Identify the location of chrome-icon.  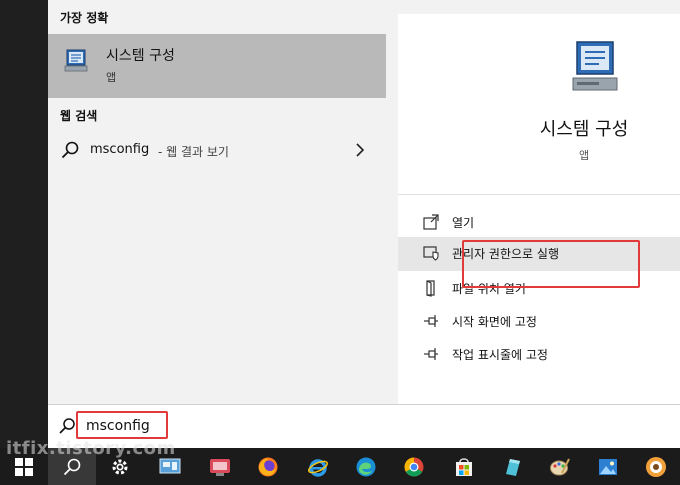
(414, 466).